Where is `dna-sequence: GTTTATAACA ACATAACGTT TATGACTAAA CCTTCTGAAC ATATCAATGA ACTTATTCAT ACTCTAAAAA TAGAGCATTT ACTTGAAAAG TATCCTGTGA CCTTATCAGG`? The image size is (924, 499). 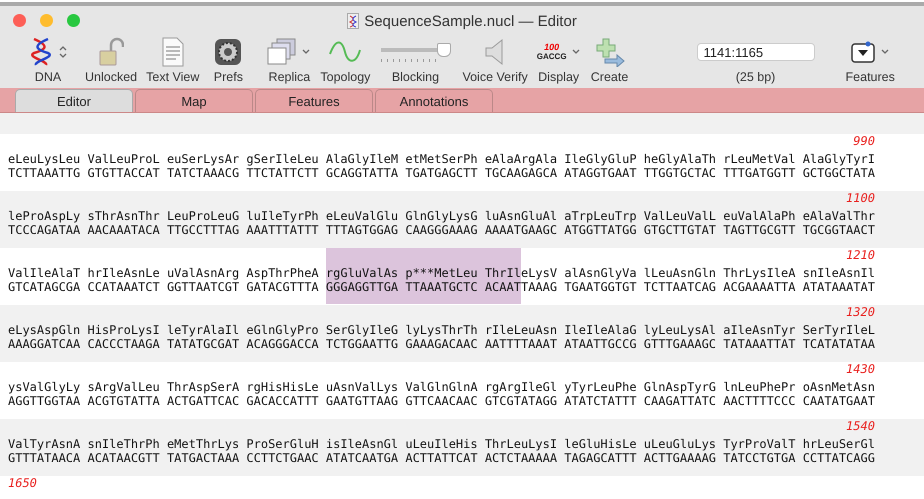
dna-sequence: GTTTATAACA ACATAACGTT TATGACTAAA CCTTCTGAAC ATATCAATGA ACTTATTCAT ACTCTAAAAA TAGAGCATTT ACTTGAAAAG TATCCTGTGA CCTTATCAGG is located at coordinates (441, 458).